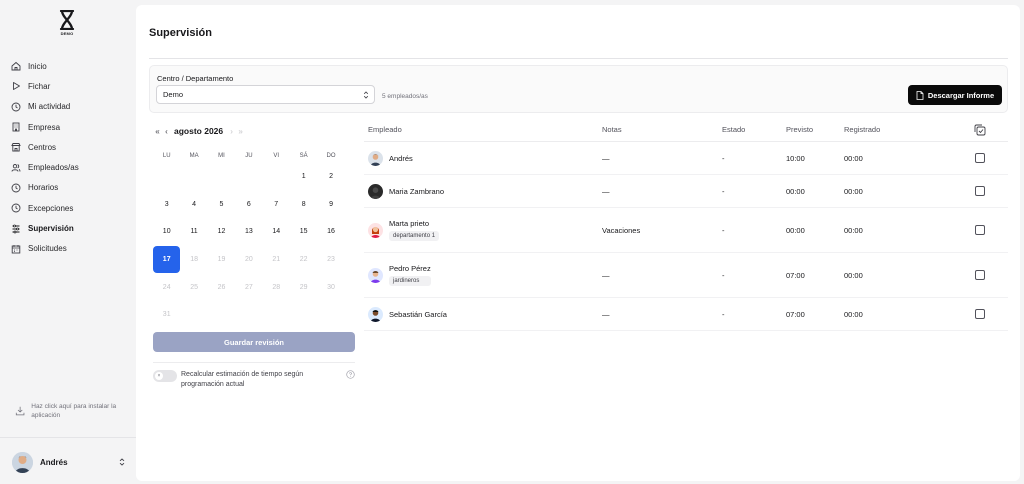  Describe the element at coordinates (166, 287) in the screenshot. I see `calendar-day: 24` at that location.